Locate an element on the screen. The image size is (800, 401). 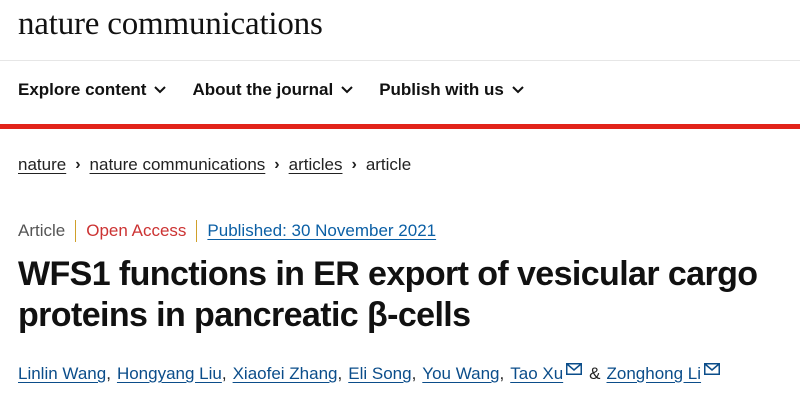
author-link: Hongyang Liu is located at coordinates (169, 374).